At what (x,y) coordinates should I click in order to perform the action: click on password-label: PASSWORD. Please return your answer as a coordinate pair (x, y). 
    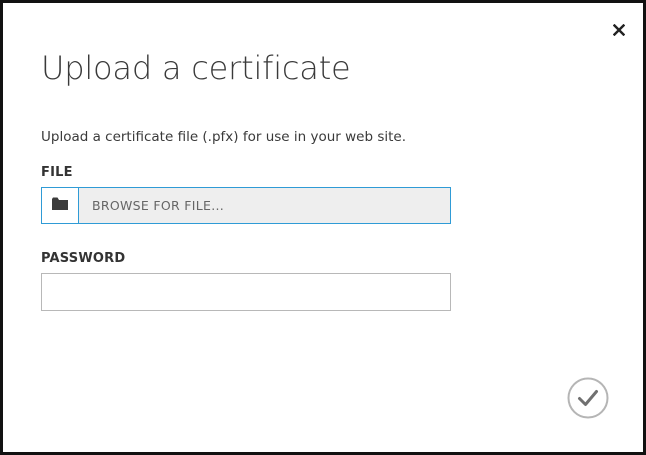
    Looking at the image, I should click on (83, 258).